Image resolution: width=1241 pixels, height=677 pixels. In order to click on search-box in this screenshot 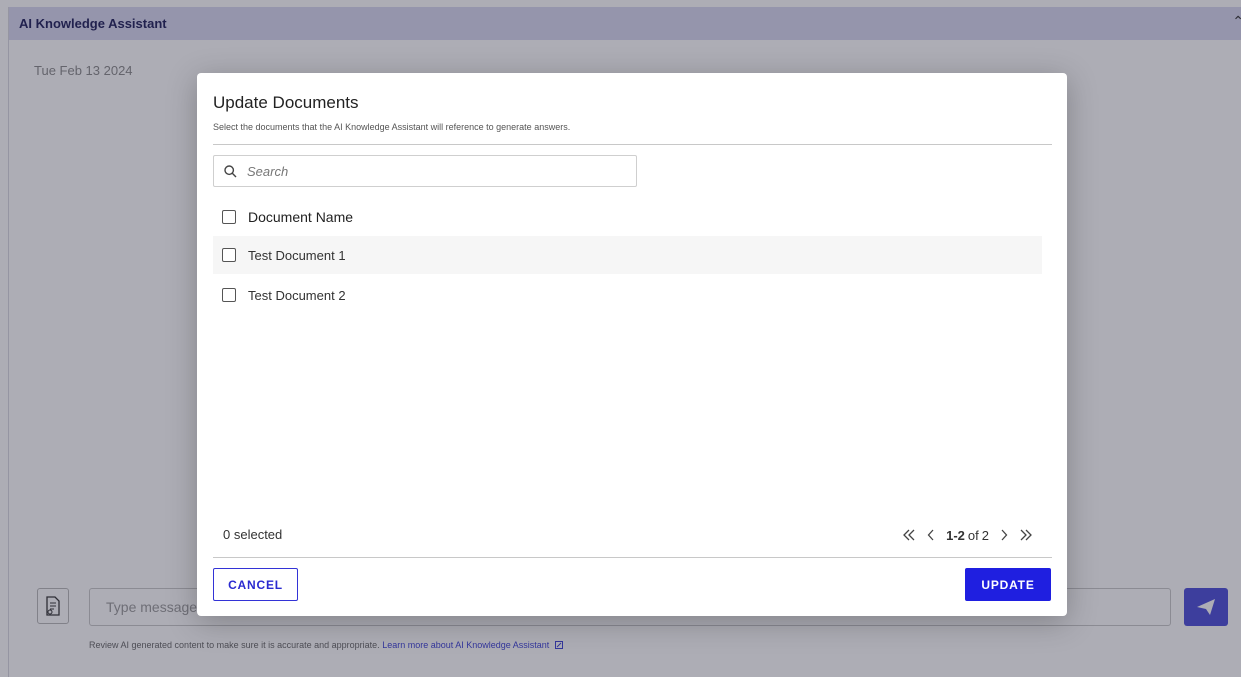, I will do `click(425, 171)`.